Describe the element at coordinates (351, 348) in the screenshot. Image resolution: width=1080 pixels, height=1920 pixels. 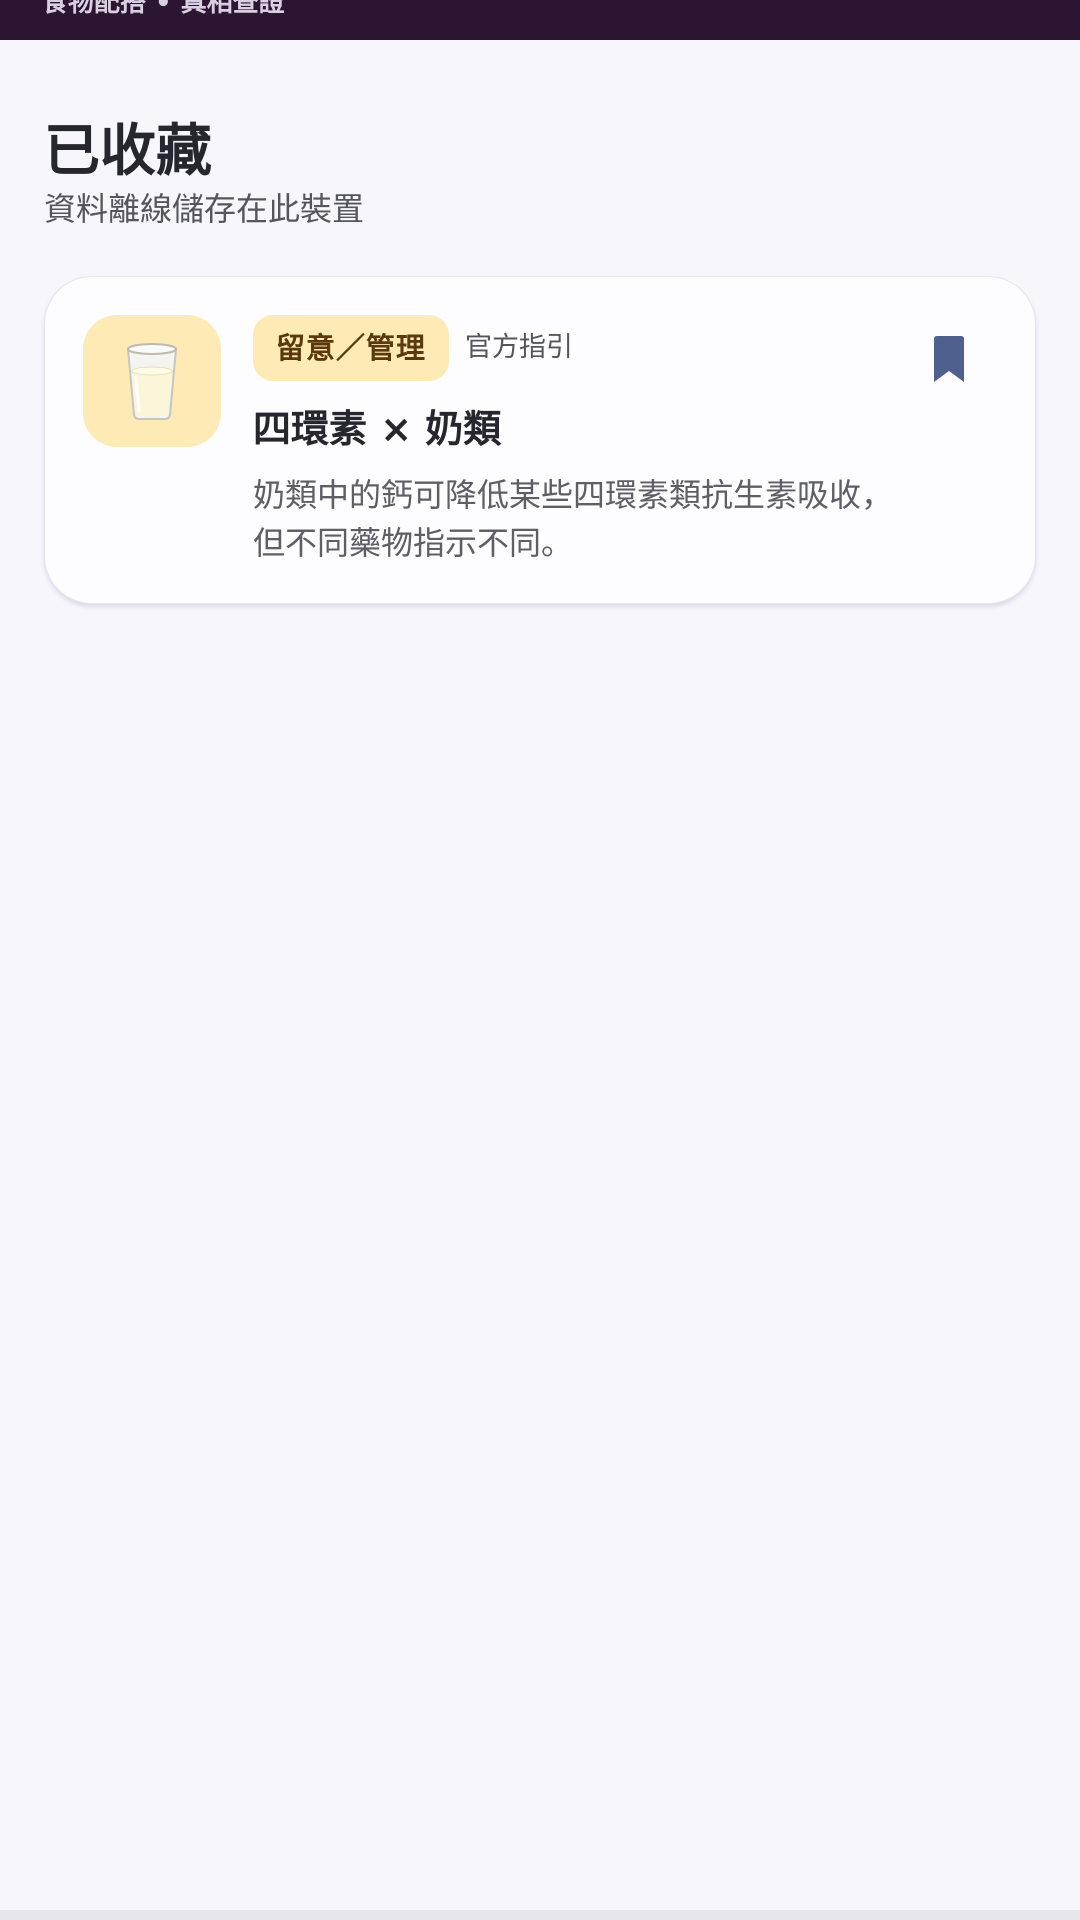
I see `severity-badge: 留意／管理` at that location.